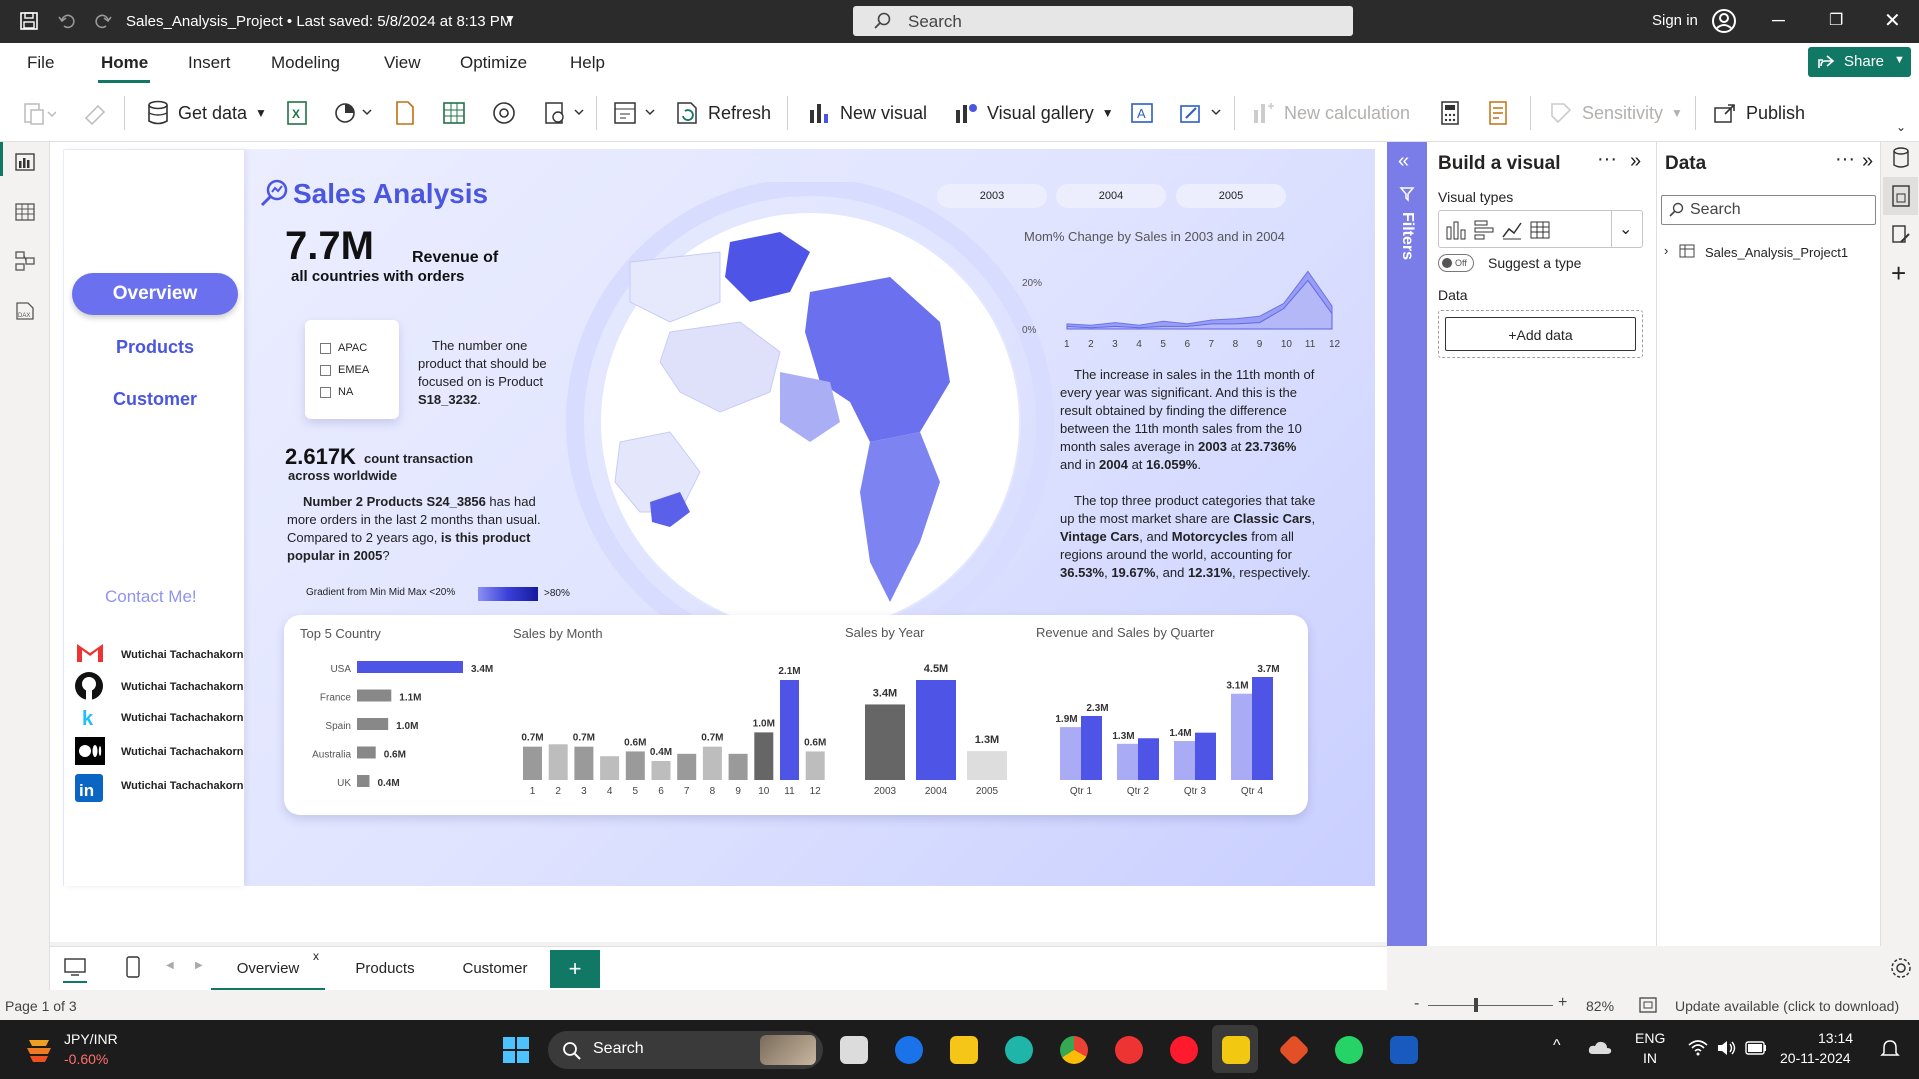  I want to click on expand-gallery-icon: ⌄, so click(1625, 229).